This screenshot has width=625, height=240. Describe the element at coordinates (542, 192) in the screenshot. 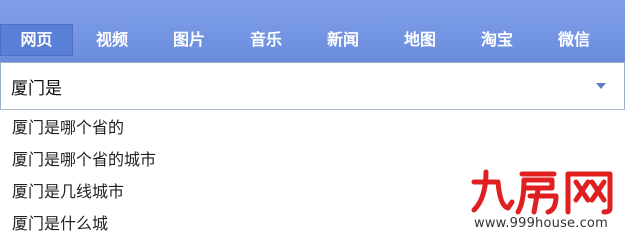

I see `watermark-logo` at that location.